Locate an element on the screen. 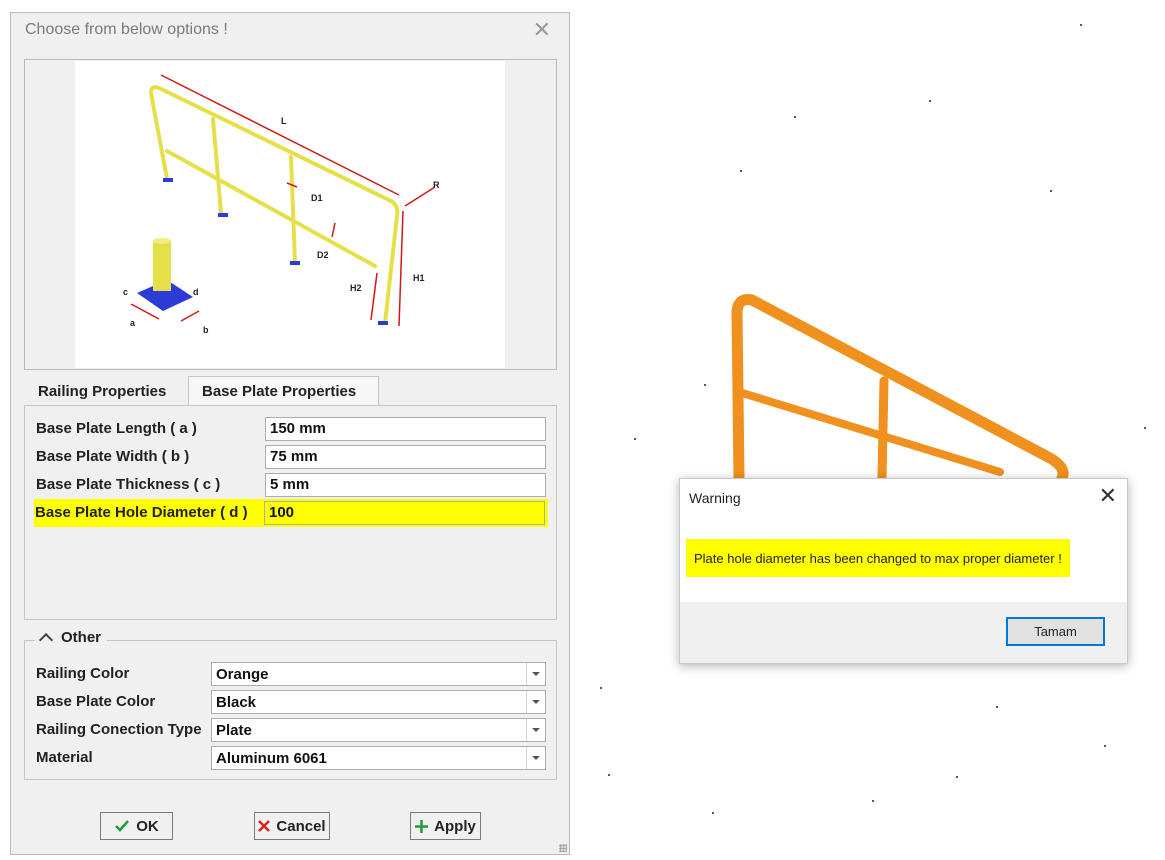 Image resolution: width=1165 pixels, height=860 pixels. warning-footer: Tamam is located at coordinates (903, 632).